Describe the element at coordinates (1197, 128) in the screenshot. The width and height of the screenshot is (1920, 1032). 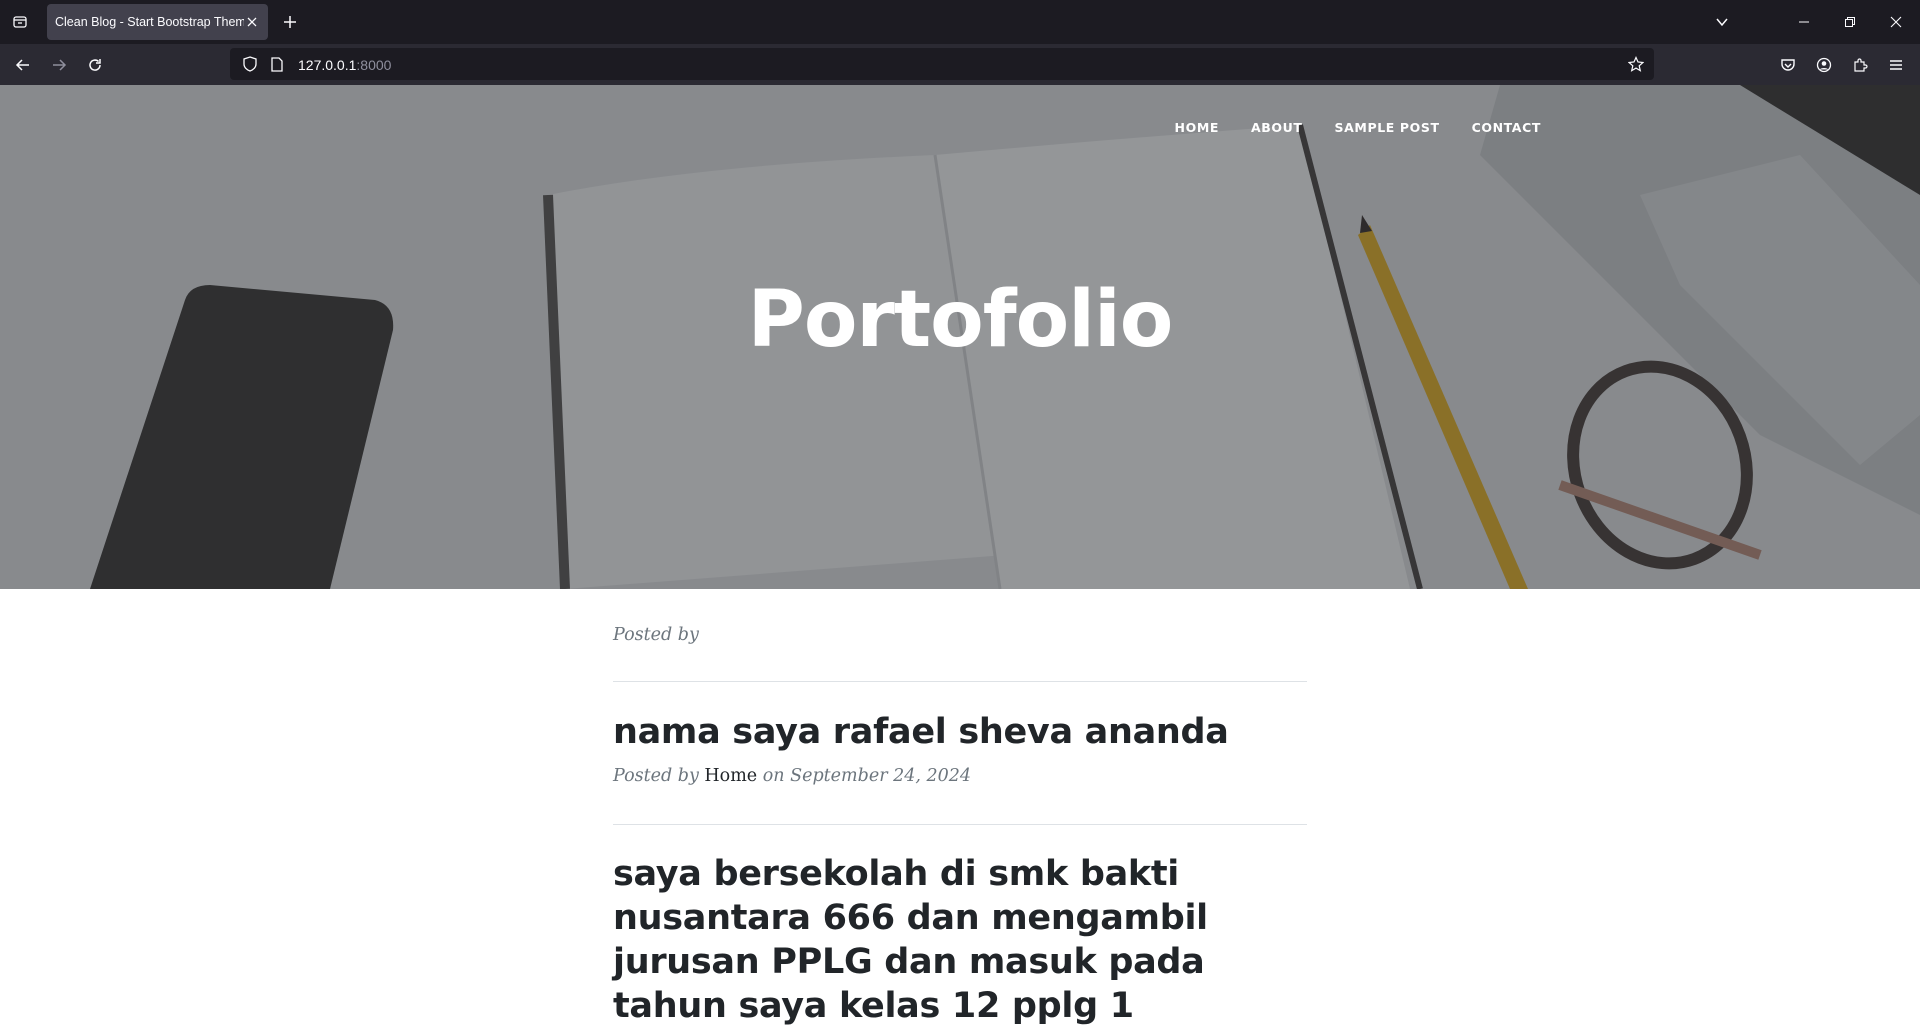
I see `nav-link-home: HOME` at that location.